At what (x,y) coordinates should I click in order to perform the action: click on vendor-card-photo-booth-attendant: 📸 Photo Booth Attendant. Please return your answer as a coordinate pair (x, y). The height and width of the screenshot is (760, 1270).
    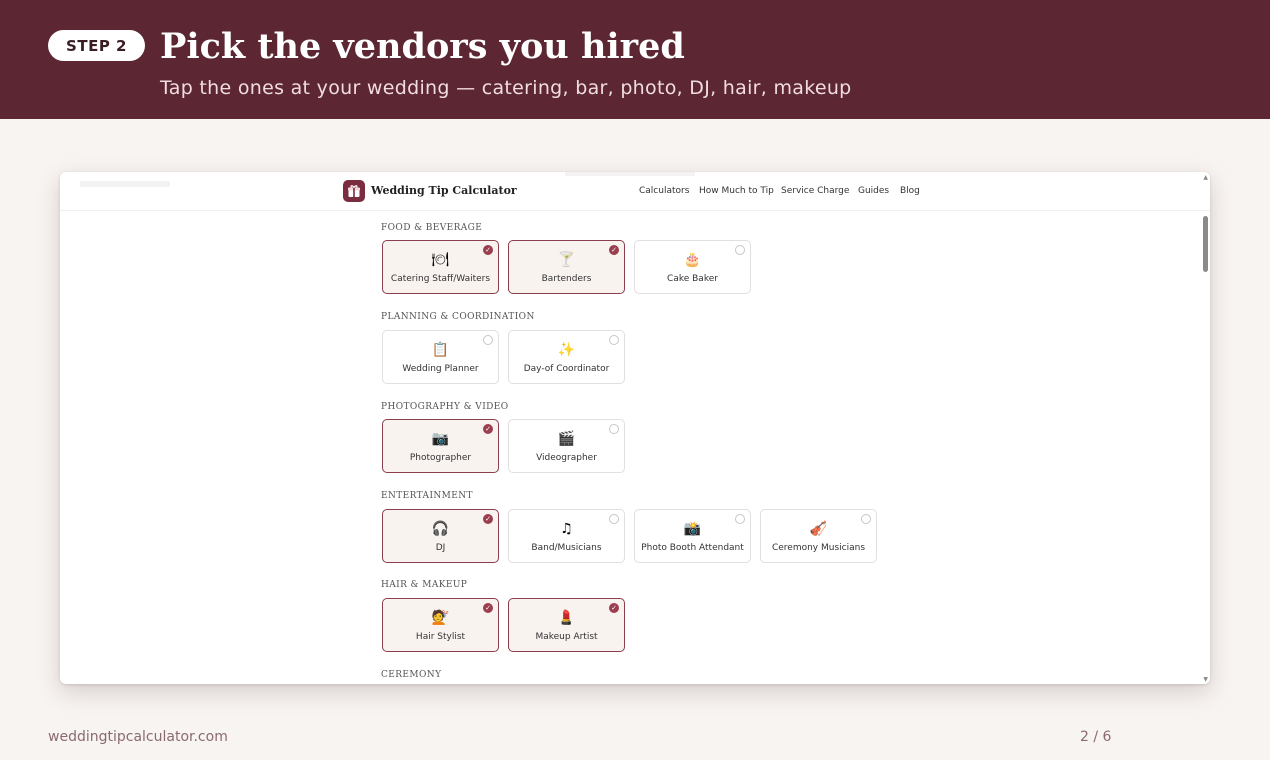
    Looking at the image, I should click on (692, 536).